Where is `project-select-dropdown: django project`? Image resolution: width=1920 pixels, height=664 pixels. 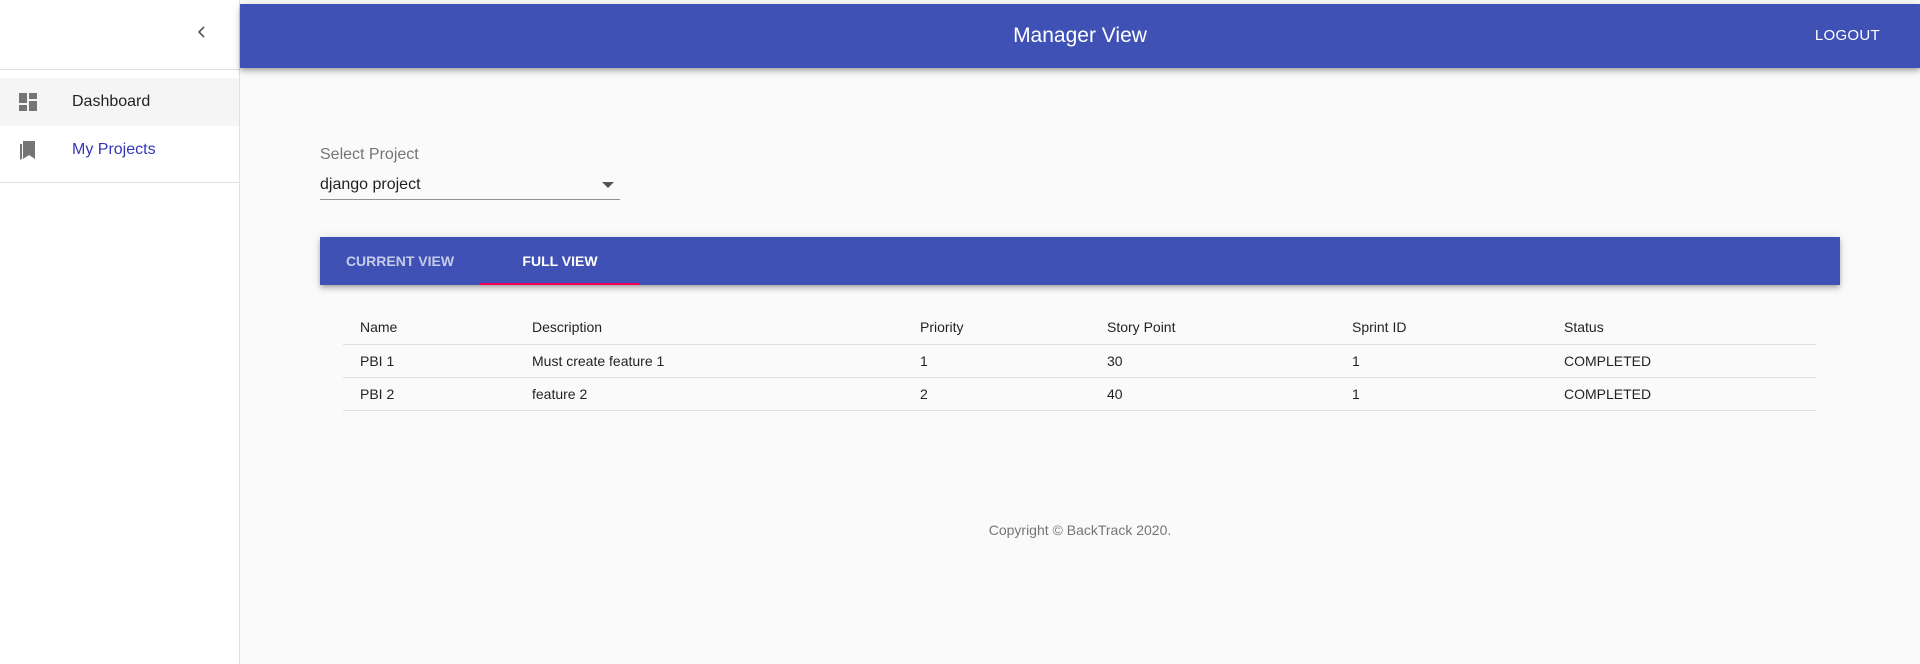
project-select-dropdown: django project is located at coordinates (470, 185).